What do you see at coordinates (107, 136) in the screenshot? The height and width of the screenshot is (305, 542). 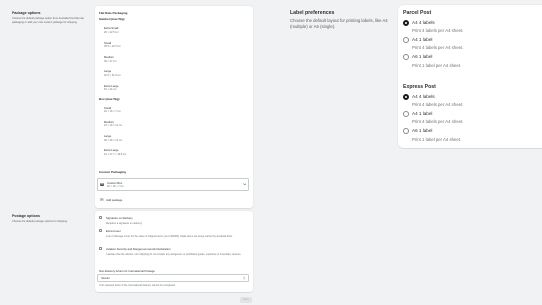 I see `box-option-name: Large` at bounding box center [107, 136].